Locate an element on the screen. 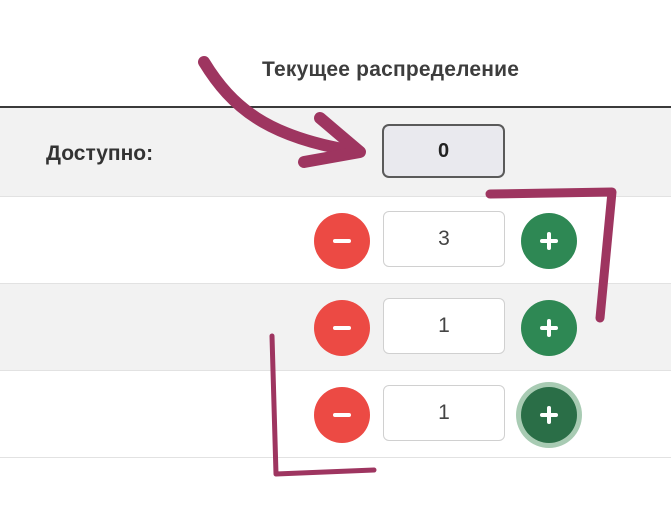 The width and height of the screenshot is (671, 507). available-value: 0 is located at coordinates (443, 151).